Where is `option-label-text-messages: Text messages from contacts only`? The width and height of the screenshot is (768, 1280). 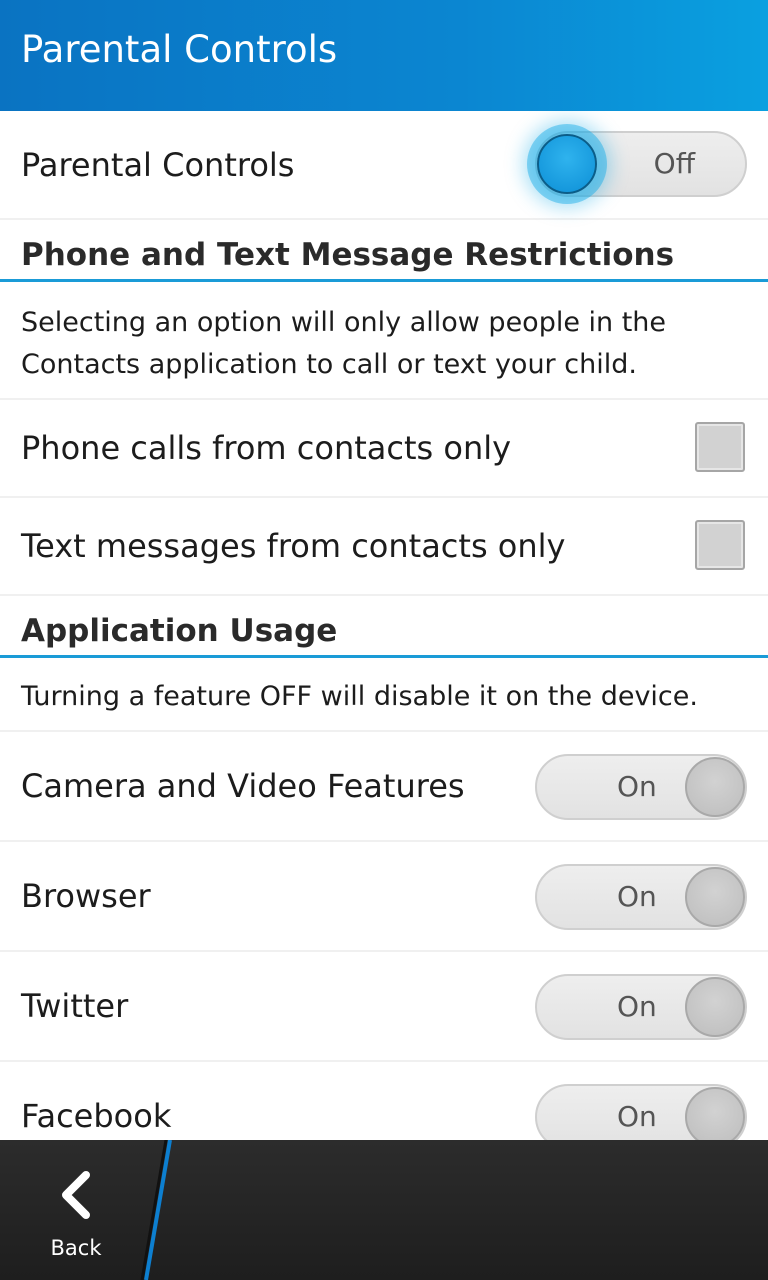
option-label-text-messages: Text messages from contacts only is located at coordinates (293, 546).